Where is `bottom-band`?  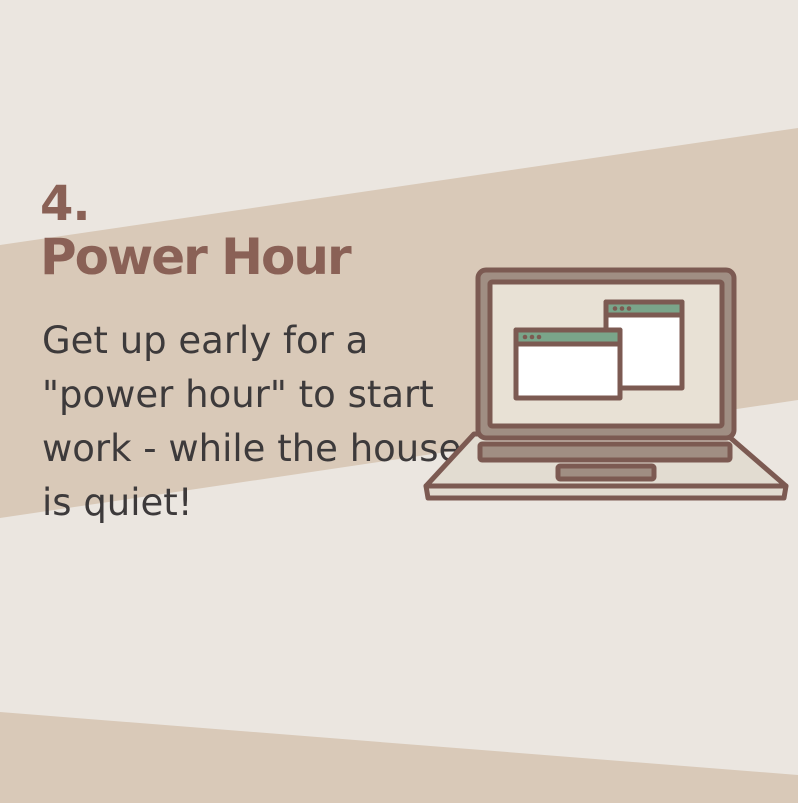 bottom-band is located at coordinates (399, 757).